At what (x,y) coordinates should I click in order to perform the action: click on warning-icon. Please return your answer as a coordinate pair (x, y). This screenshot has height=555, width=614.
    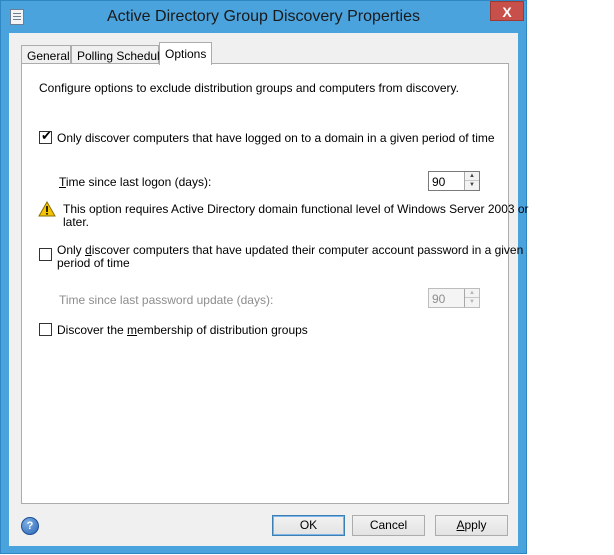
    Looking at the image, I should click on (47, 209).